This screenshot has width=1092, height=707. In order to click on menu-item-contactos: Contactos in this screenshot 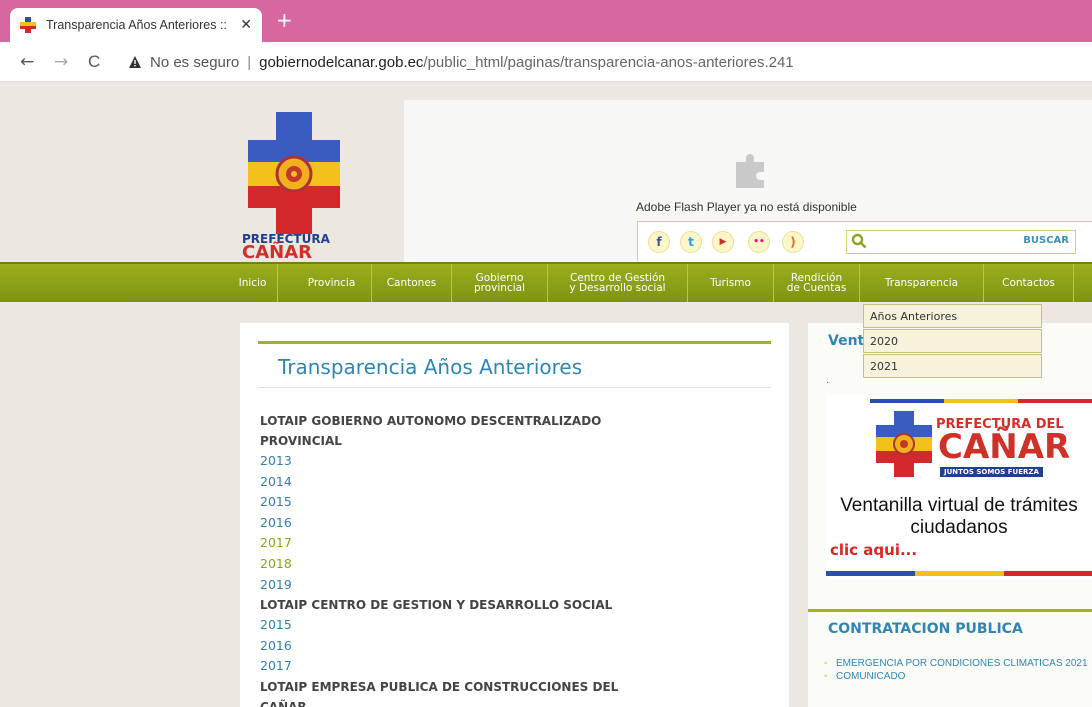, I will do `click(1029, 283)`.